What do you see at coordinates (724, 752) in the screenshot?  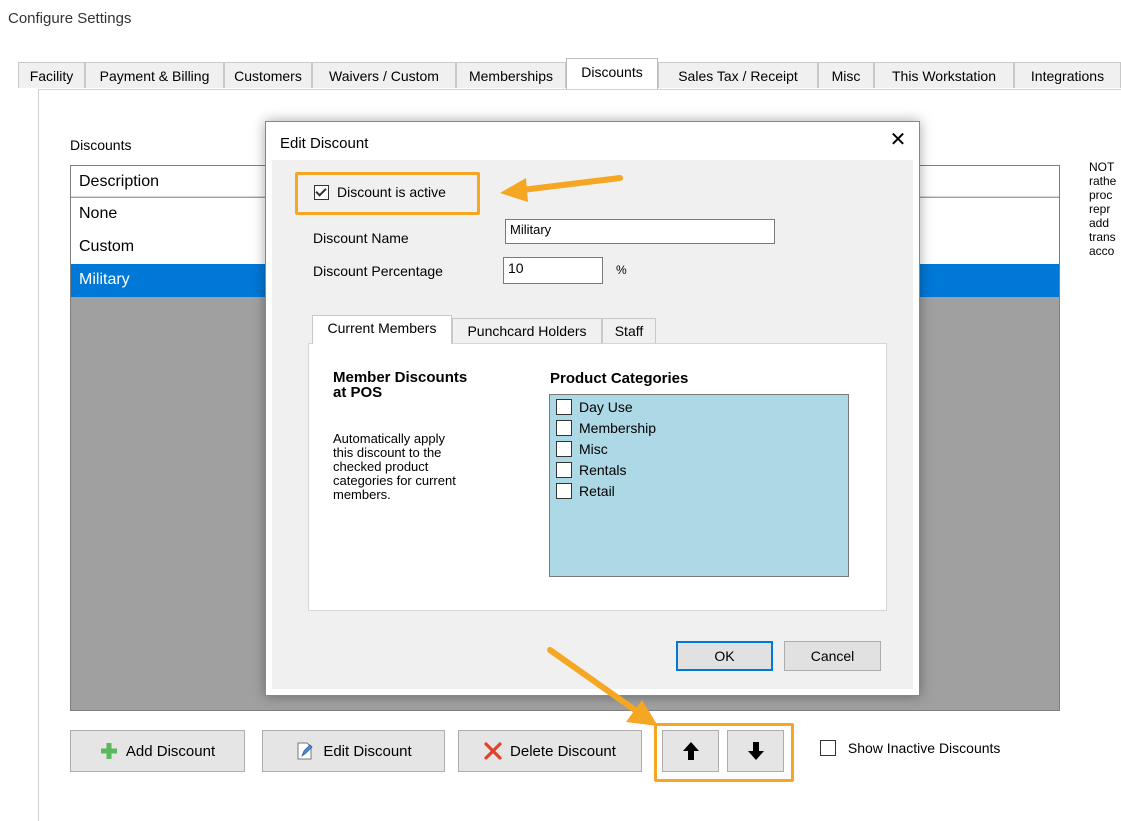 I see `highlight-box-move-buttons` at bounding box center [724, 752].